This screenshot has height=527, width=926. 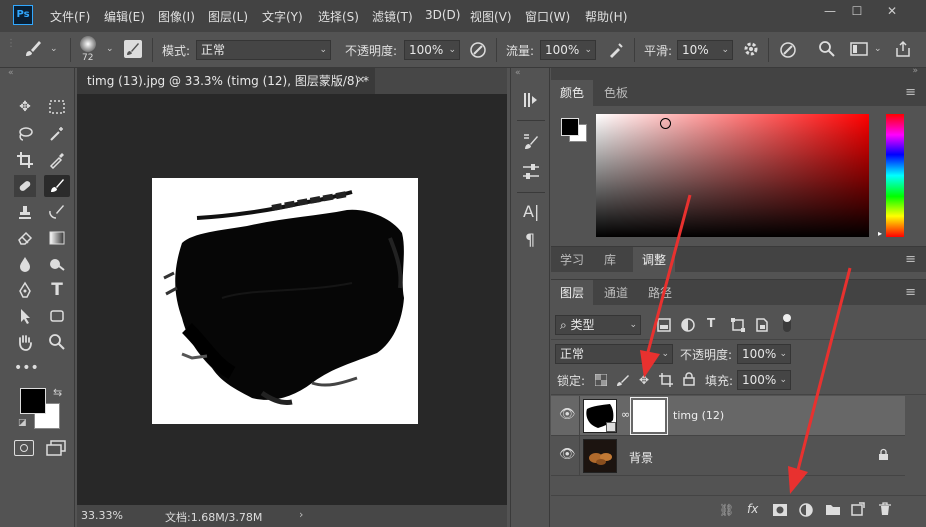 I want to click on hue-slider: ▸, so click(x=891, y=176).